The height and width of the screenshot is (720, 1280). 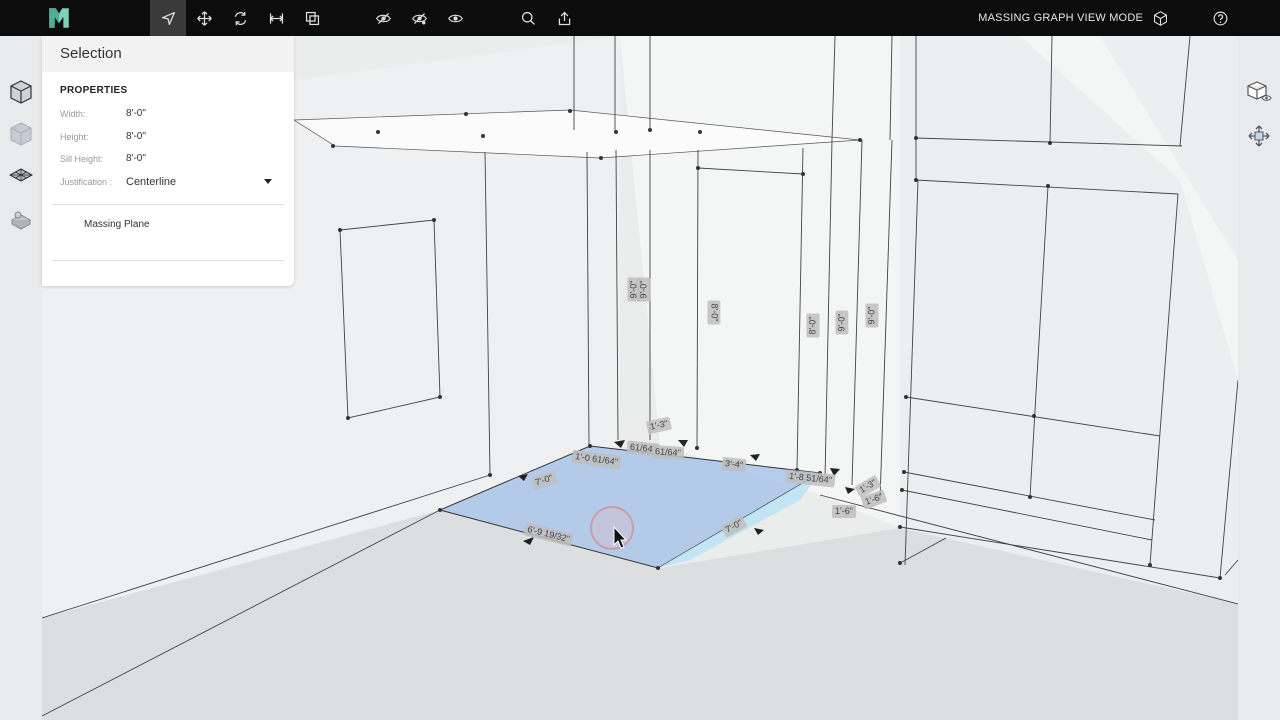 I want to click on justification-label: Justification :, so click(x=86, y=182).